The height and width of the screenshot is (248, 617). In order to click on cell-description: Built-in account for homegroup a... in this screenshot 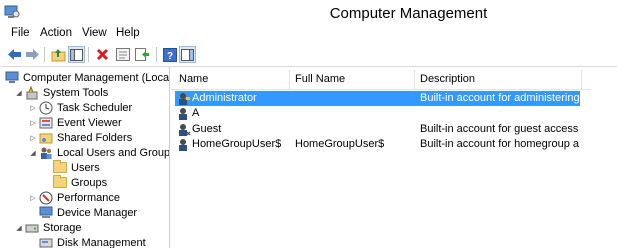, I will do `click(500, 144)`.